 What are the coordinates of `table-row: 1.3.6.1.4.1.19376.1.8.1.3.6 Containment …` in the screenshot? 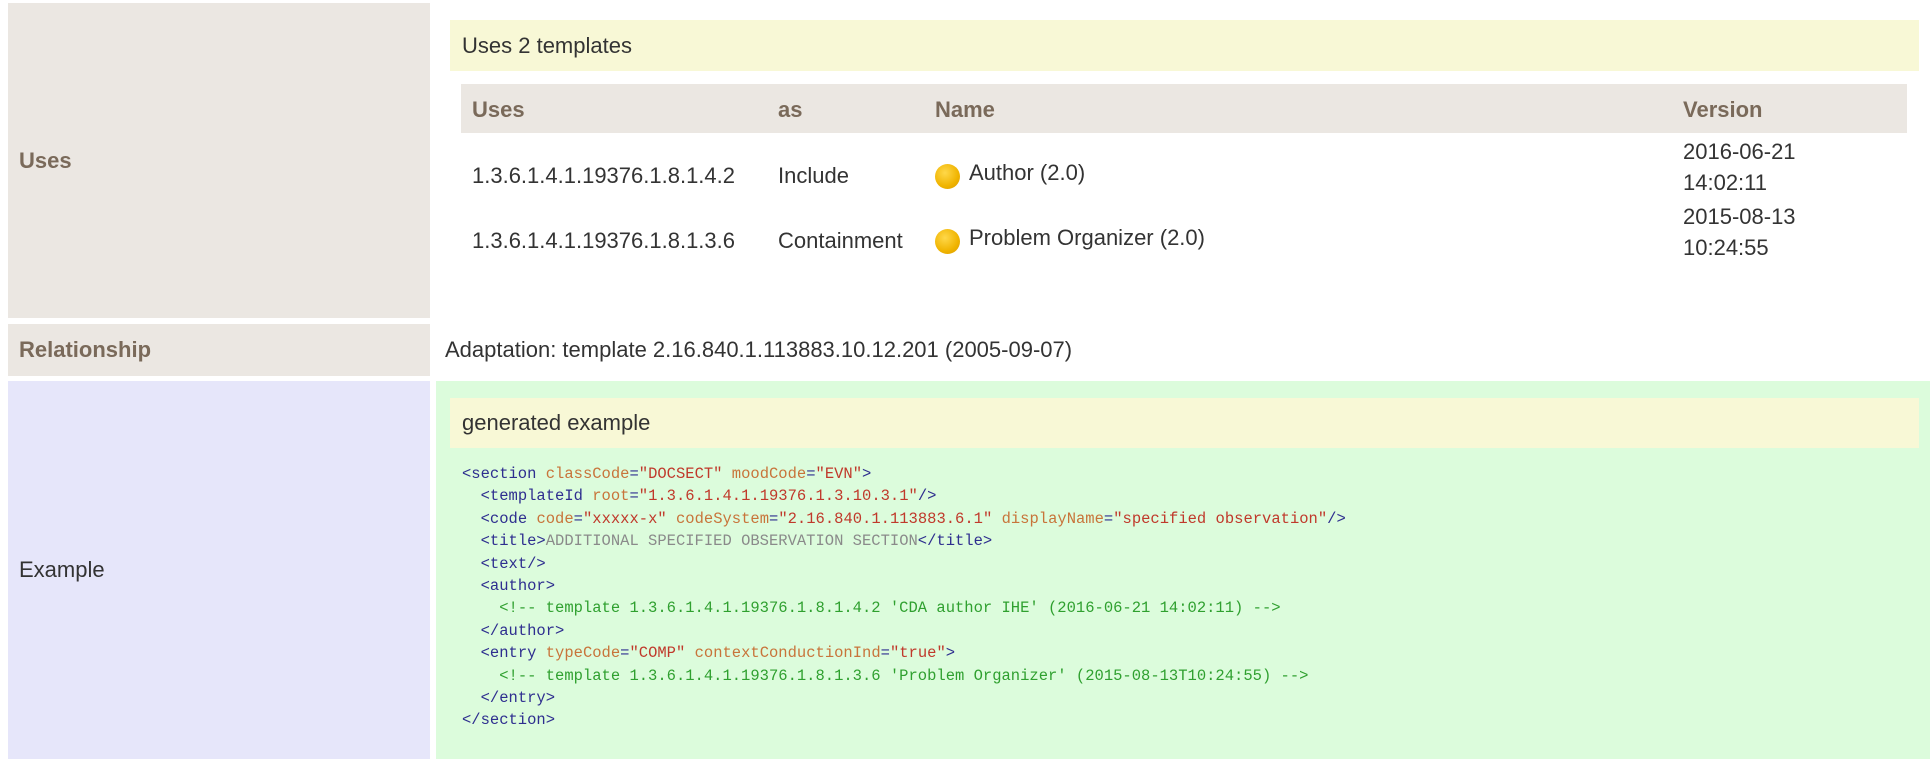 It's located at (1184, 239).